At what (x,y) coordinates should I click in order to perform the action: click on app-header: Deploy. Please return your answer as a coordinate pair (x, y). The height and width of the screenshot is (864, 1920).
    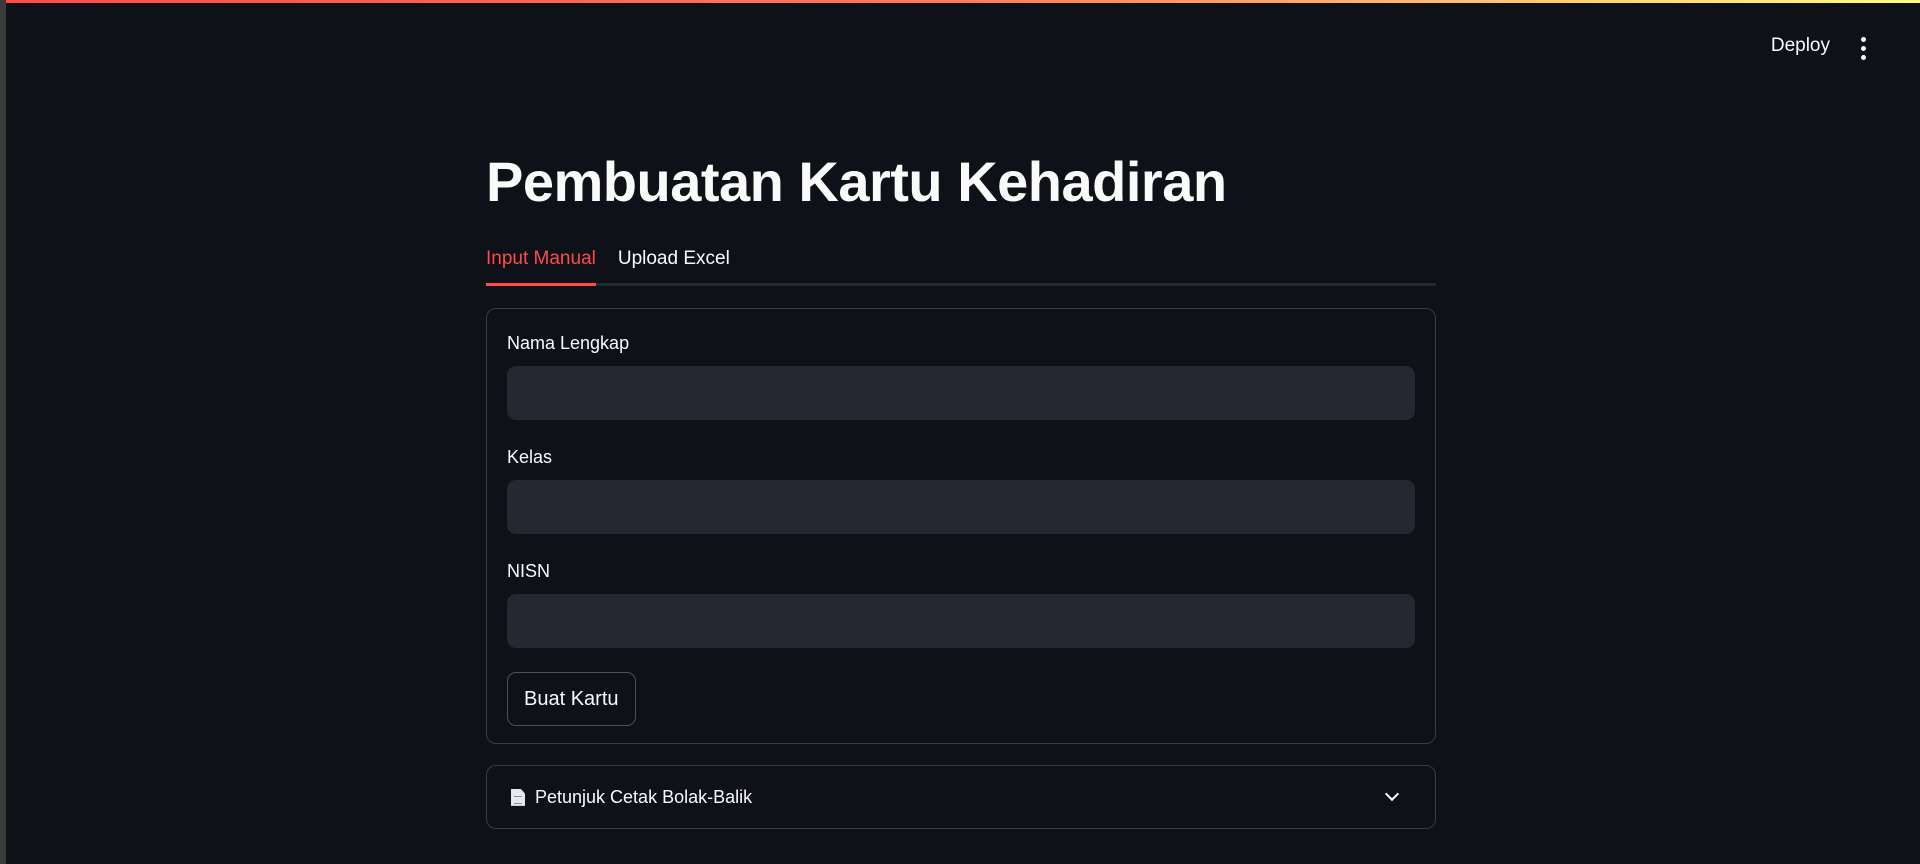
    Looking at the image, I should click on (963, 48).